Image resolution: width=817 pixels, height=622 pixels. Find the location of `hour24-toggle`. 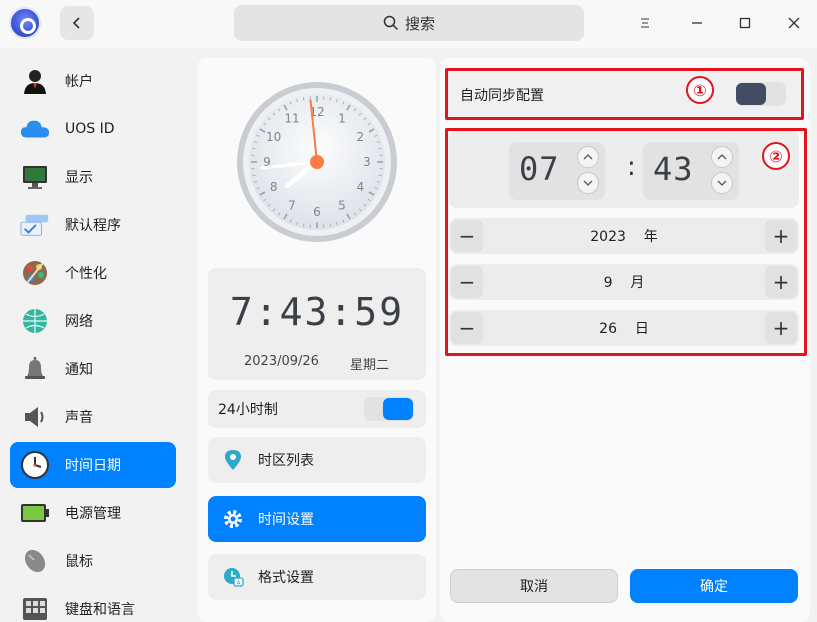

hour24-toggle is located at coordinates (389, 409).